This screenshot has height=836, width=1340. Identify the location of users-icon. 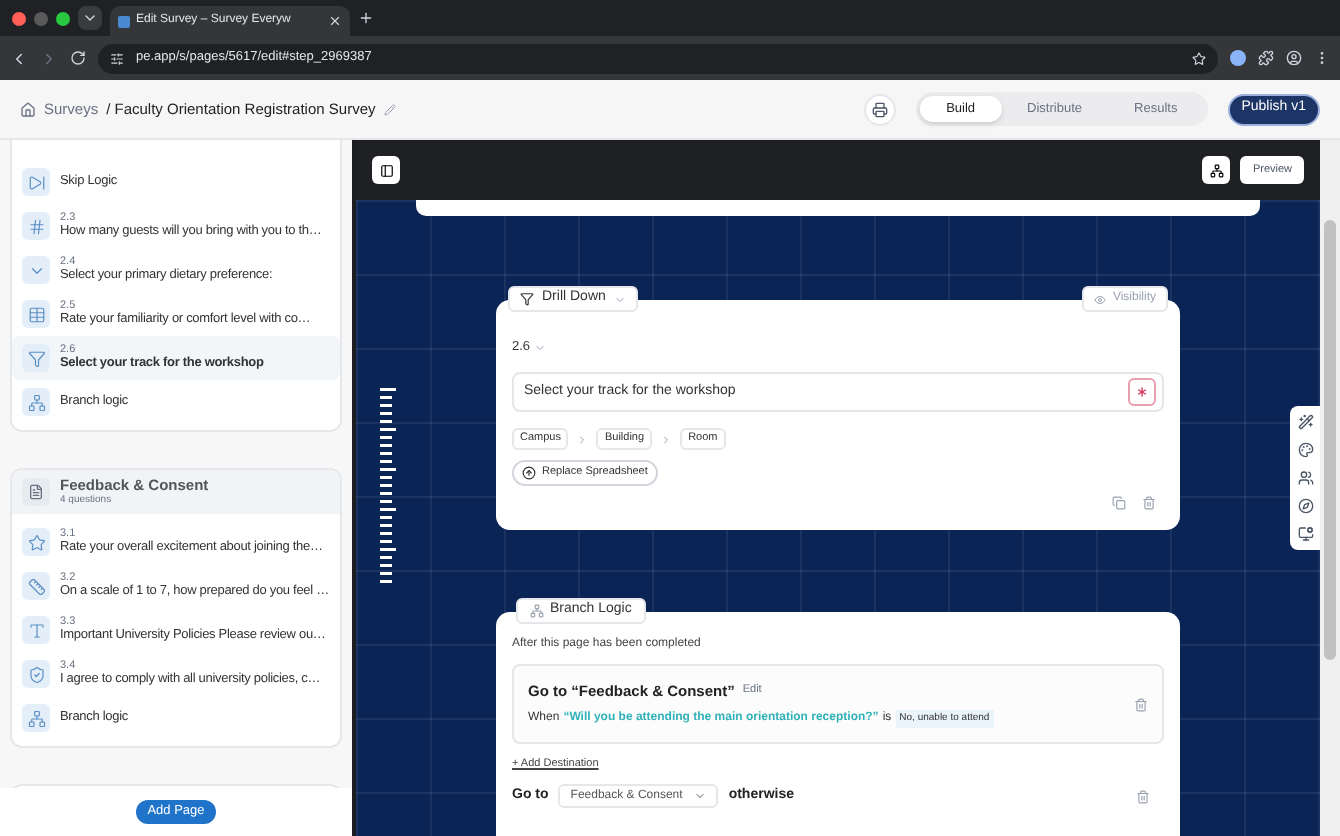
(1305, 478).